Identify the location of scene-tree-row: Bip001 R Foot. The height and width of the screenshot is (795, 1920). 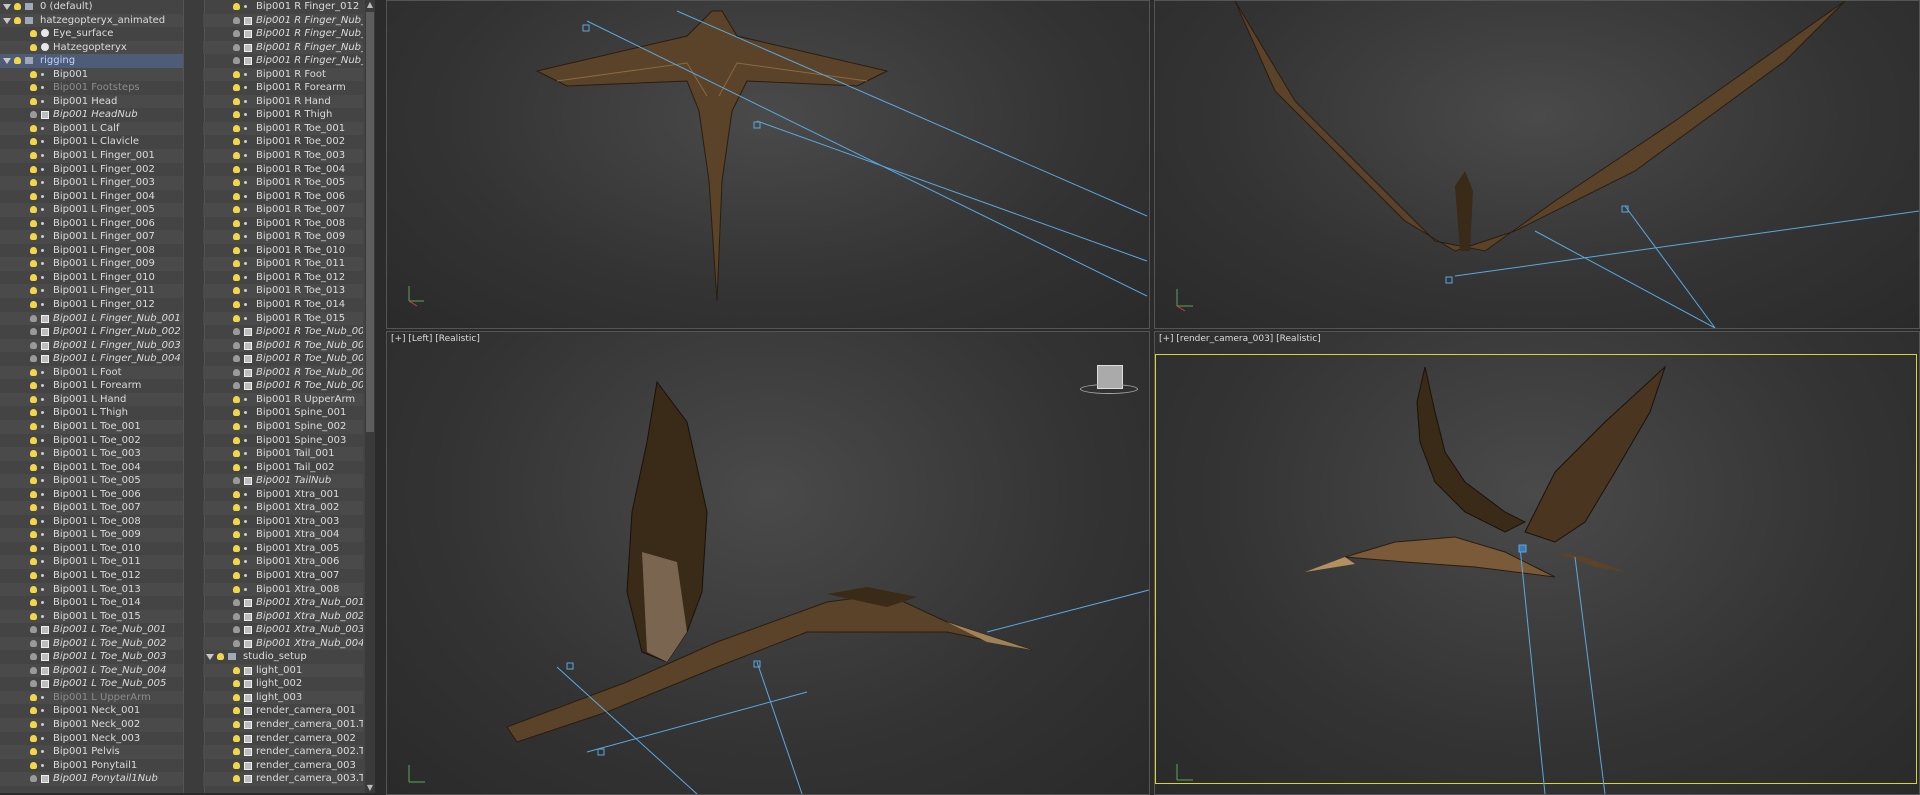
(283, 74).